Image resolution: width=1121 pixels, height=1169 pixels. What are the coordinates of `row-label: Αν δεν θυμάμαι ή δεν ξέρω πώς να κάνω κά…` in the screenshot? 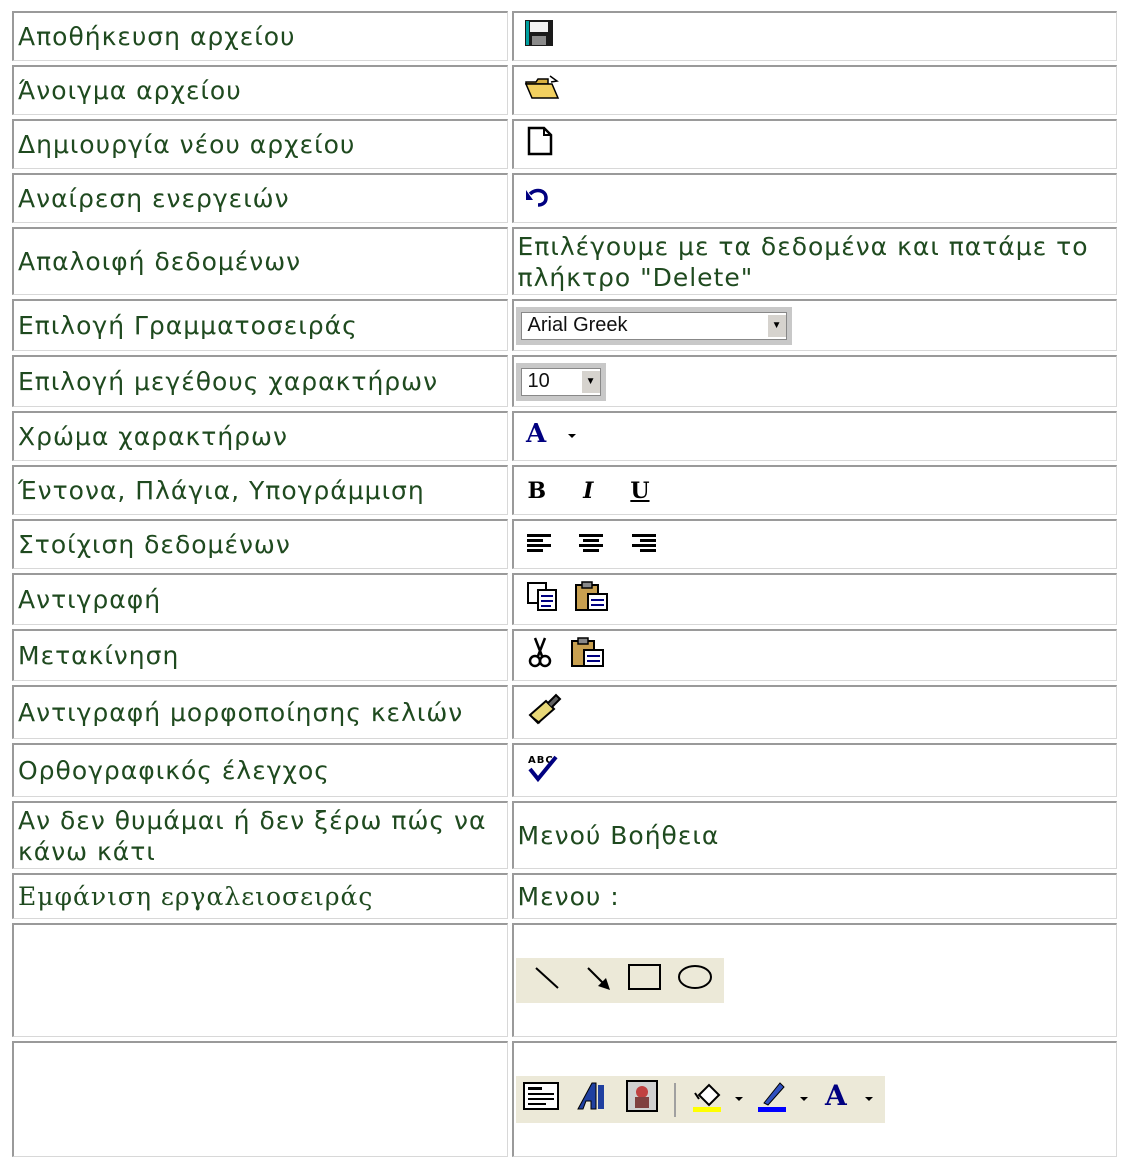 It's located at (260, 835).